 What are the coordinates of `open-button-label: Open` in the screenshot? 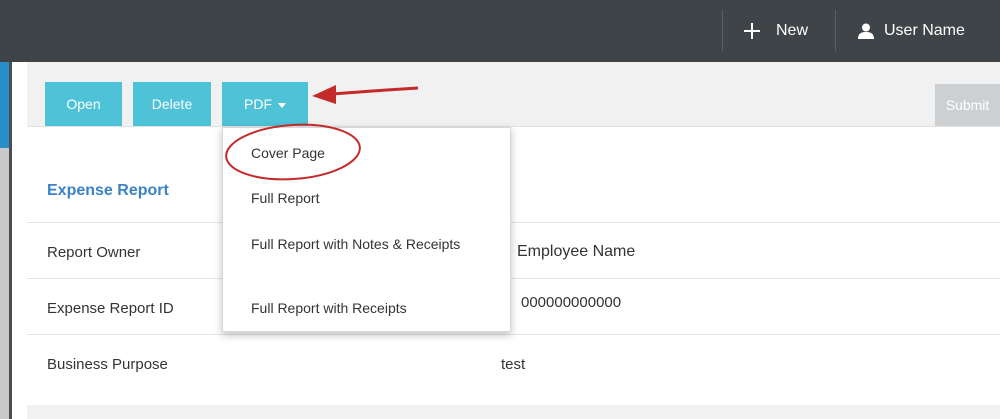 It's located at (83, 104).